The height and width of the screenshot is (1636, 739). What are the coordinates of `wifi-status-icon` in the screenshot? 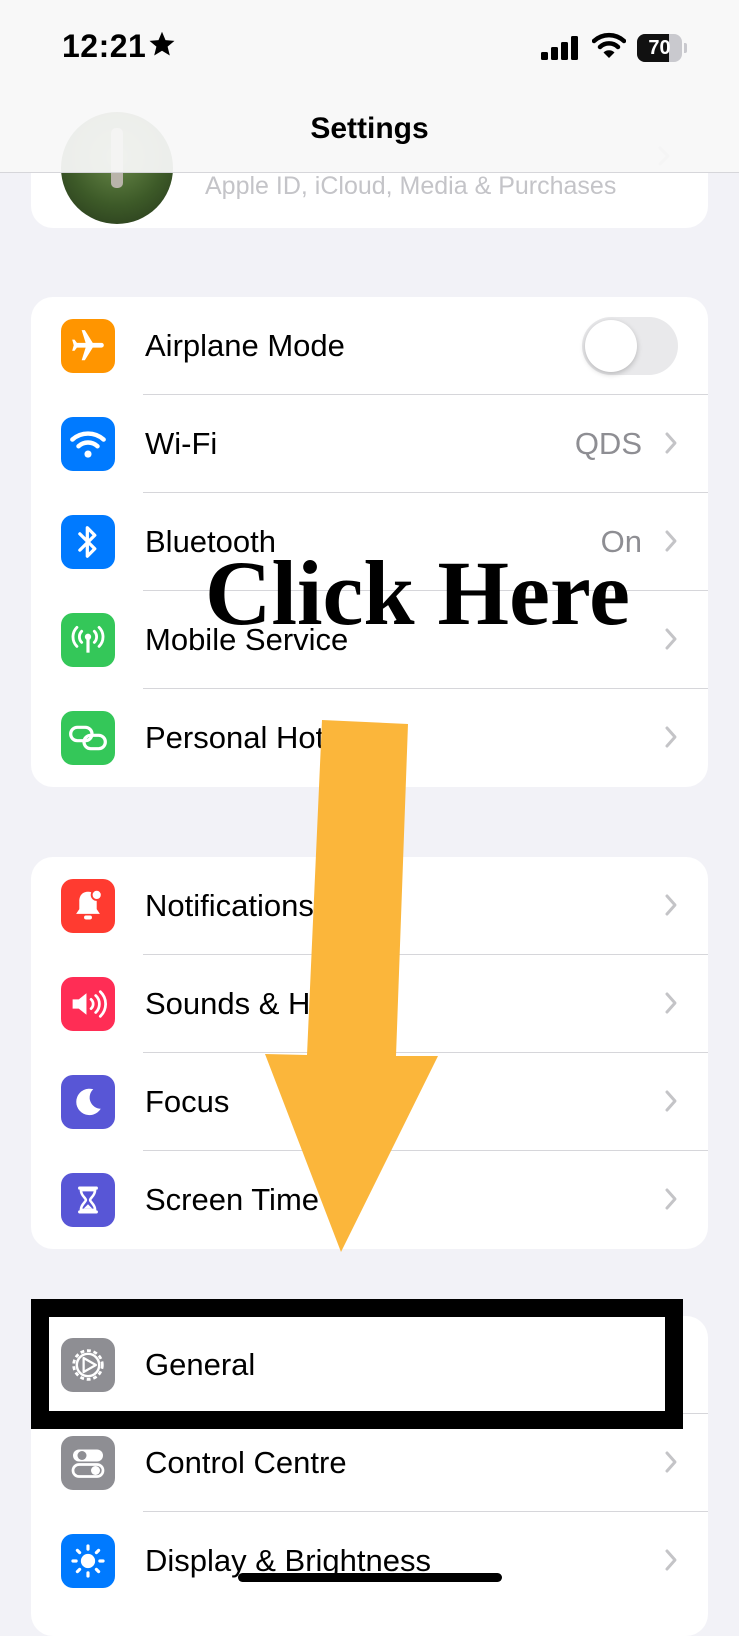 It's located at (609, 48).